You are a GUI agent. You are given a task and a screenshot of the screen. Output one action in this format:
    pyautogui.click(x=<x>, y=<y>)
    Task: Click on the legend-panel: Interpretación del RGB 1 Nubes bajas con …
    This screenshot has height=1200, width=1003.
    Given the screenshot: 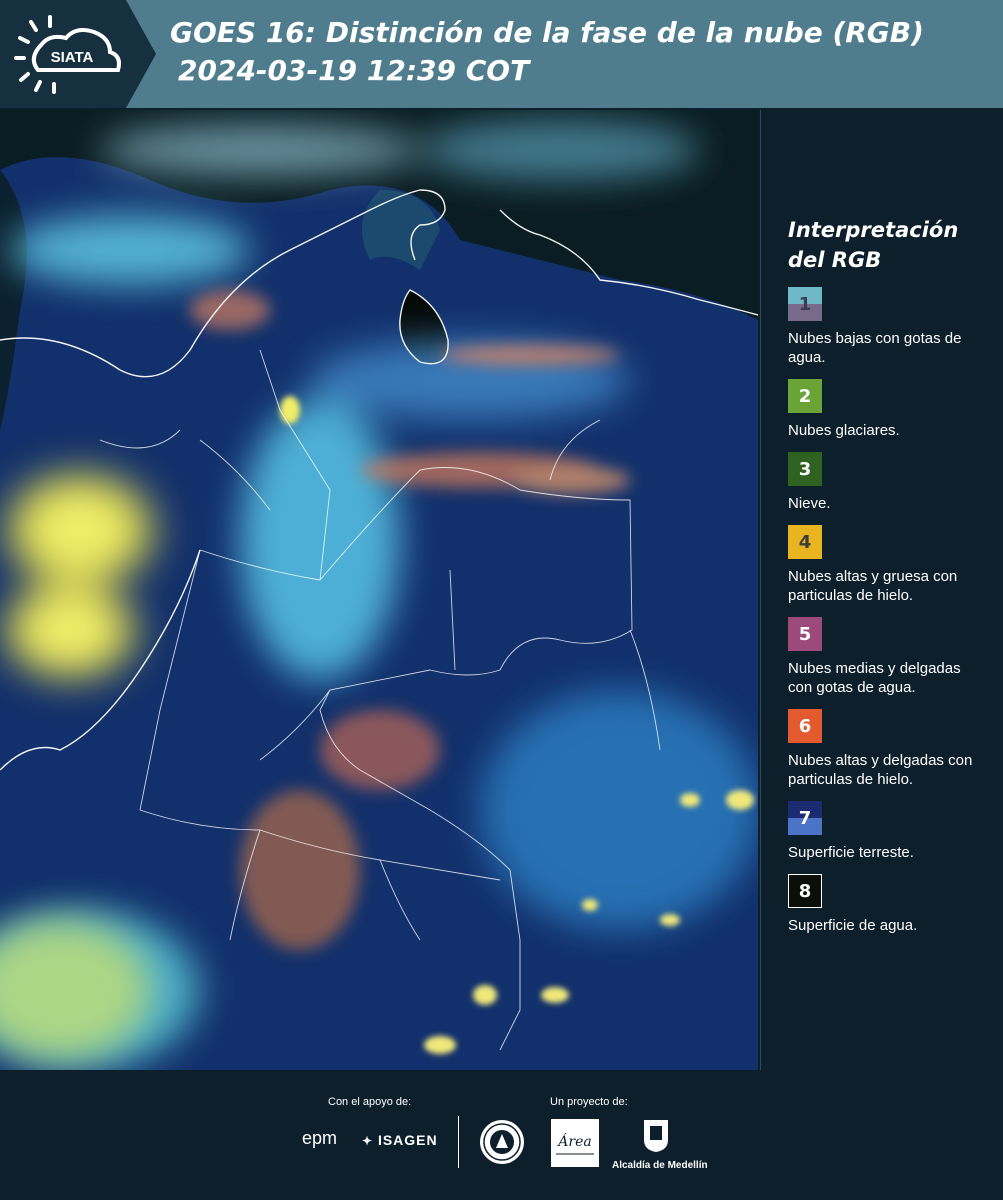 What is the action you would take?
    pyautogui.click(x=888, y=575)
    